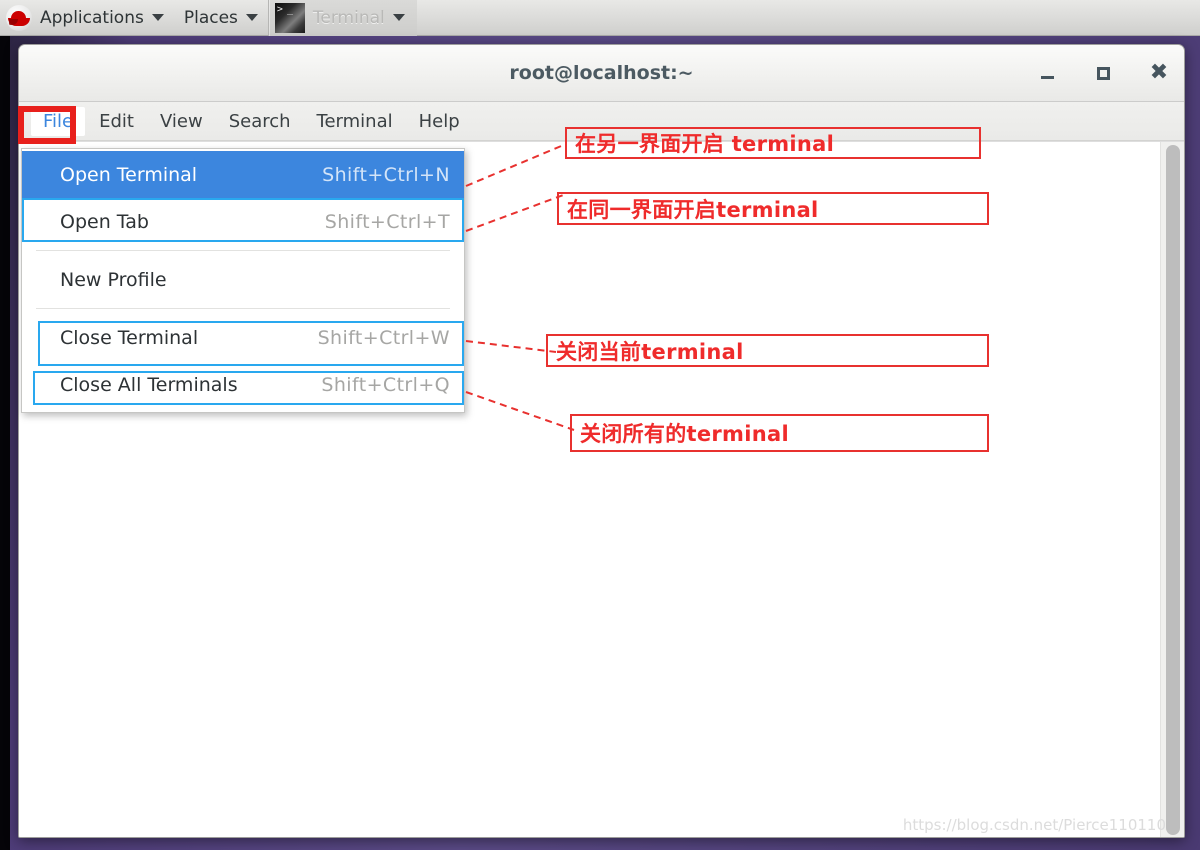  I want to click on panel-item-places: Places, so click(221, 18).